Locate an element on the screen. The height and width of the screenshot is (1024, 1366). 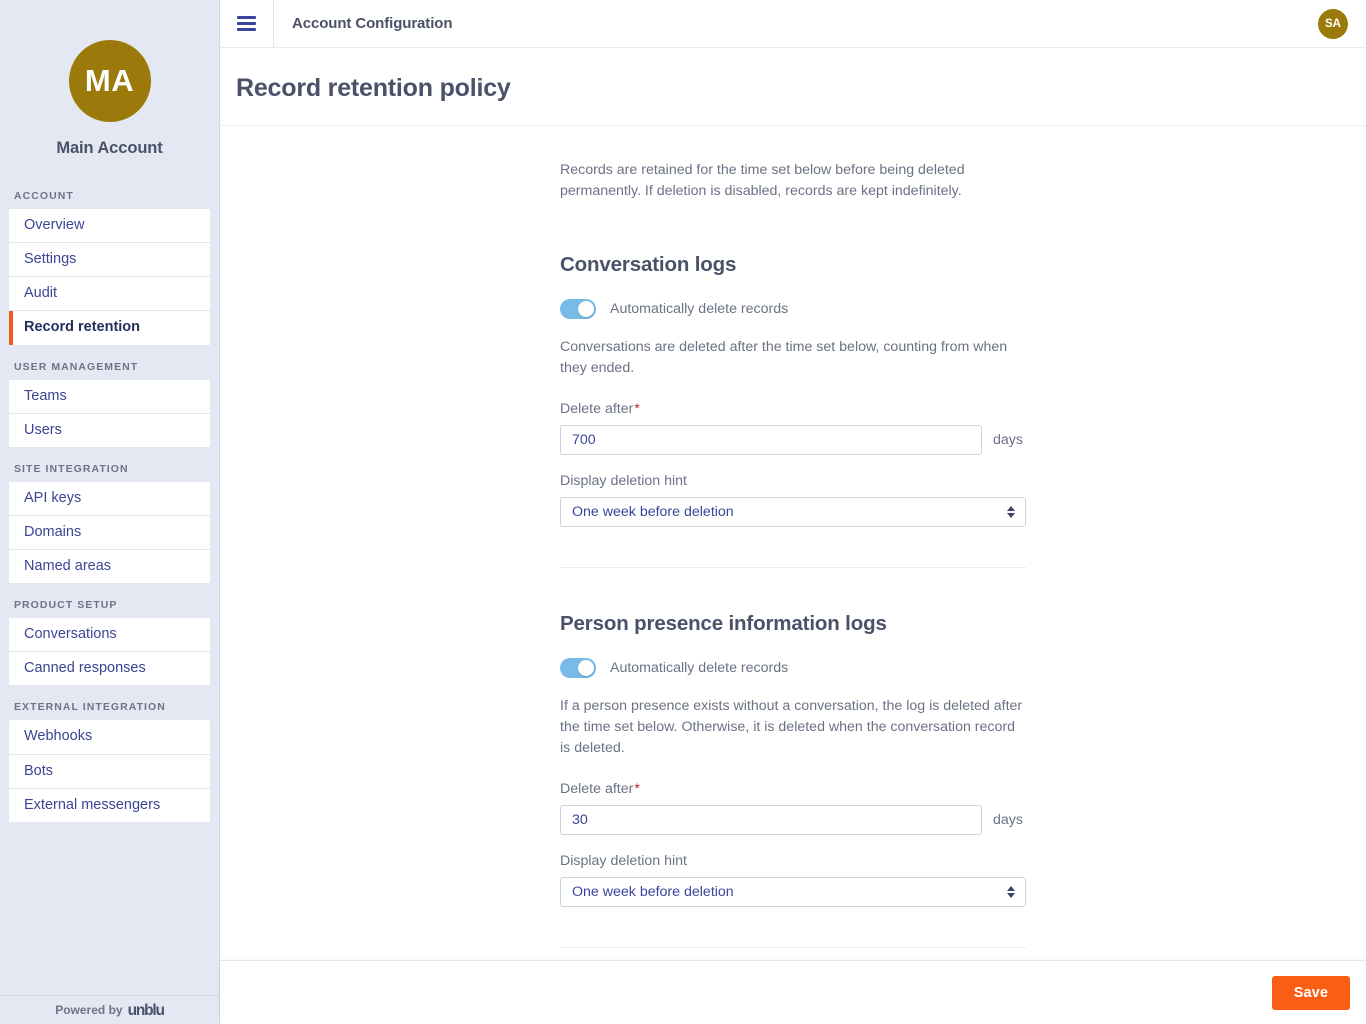
sidebar-item-record-retention: Record retention is located at coordinates (109, 328).